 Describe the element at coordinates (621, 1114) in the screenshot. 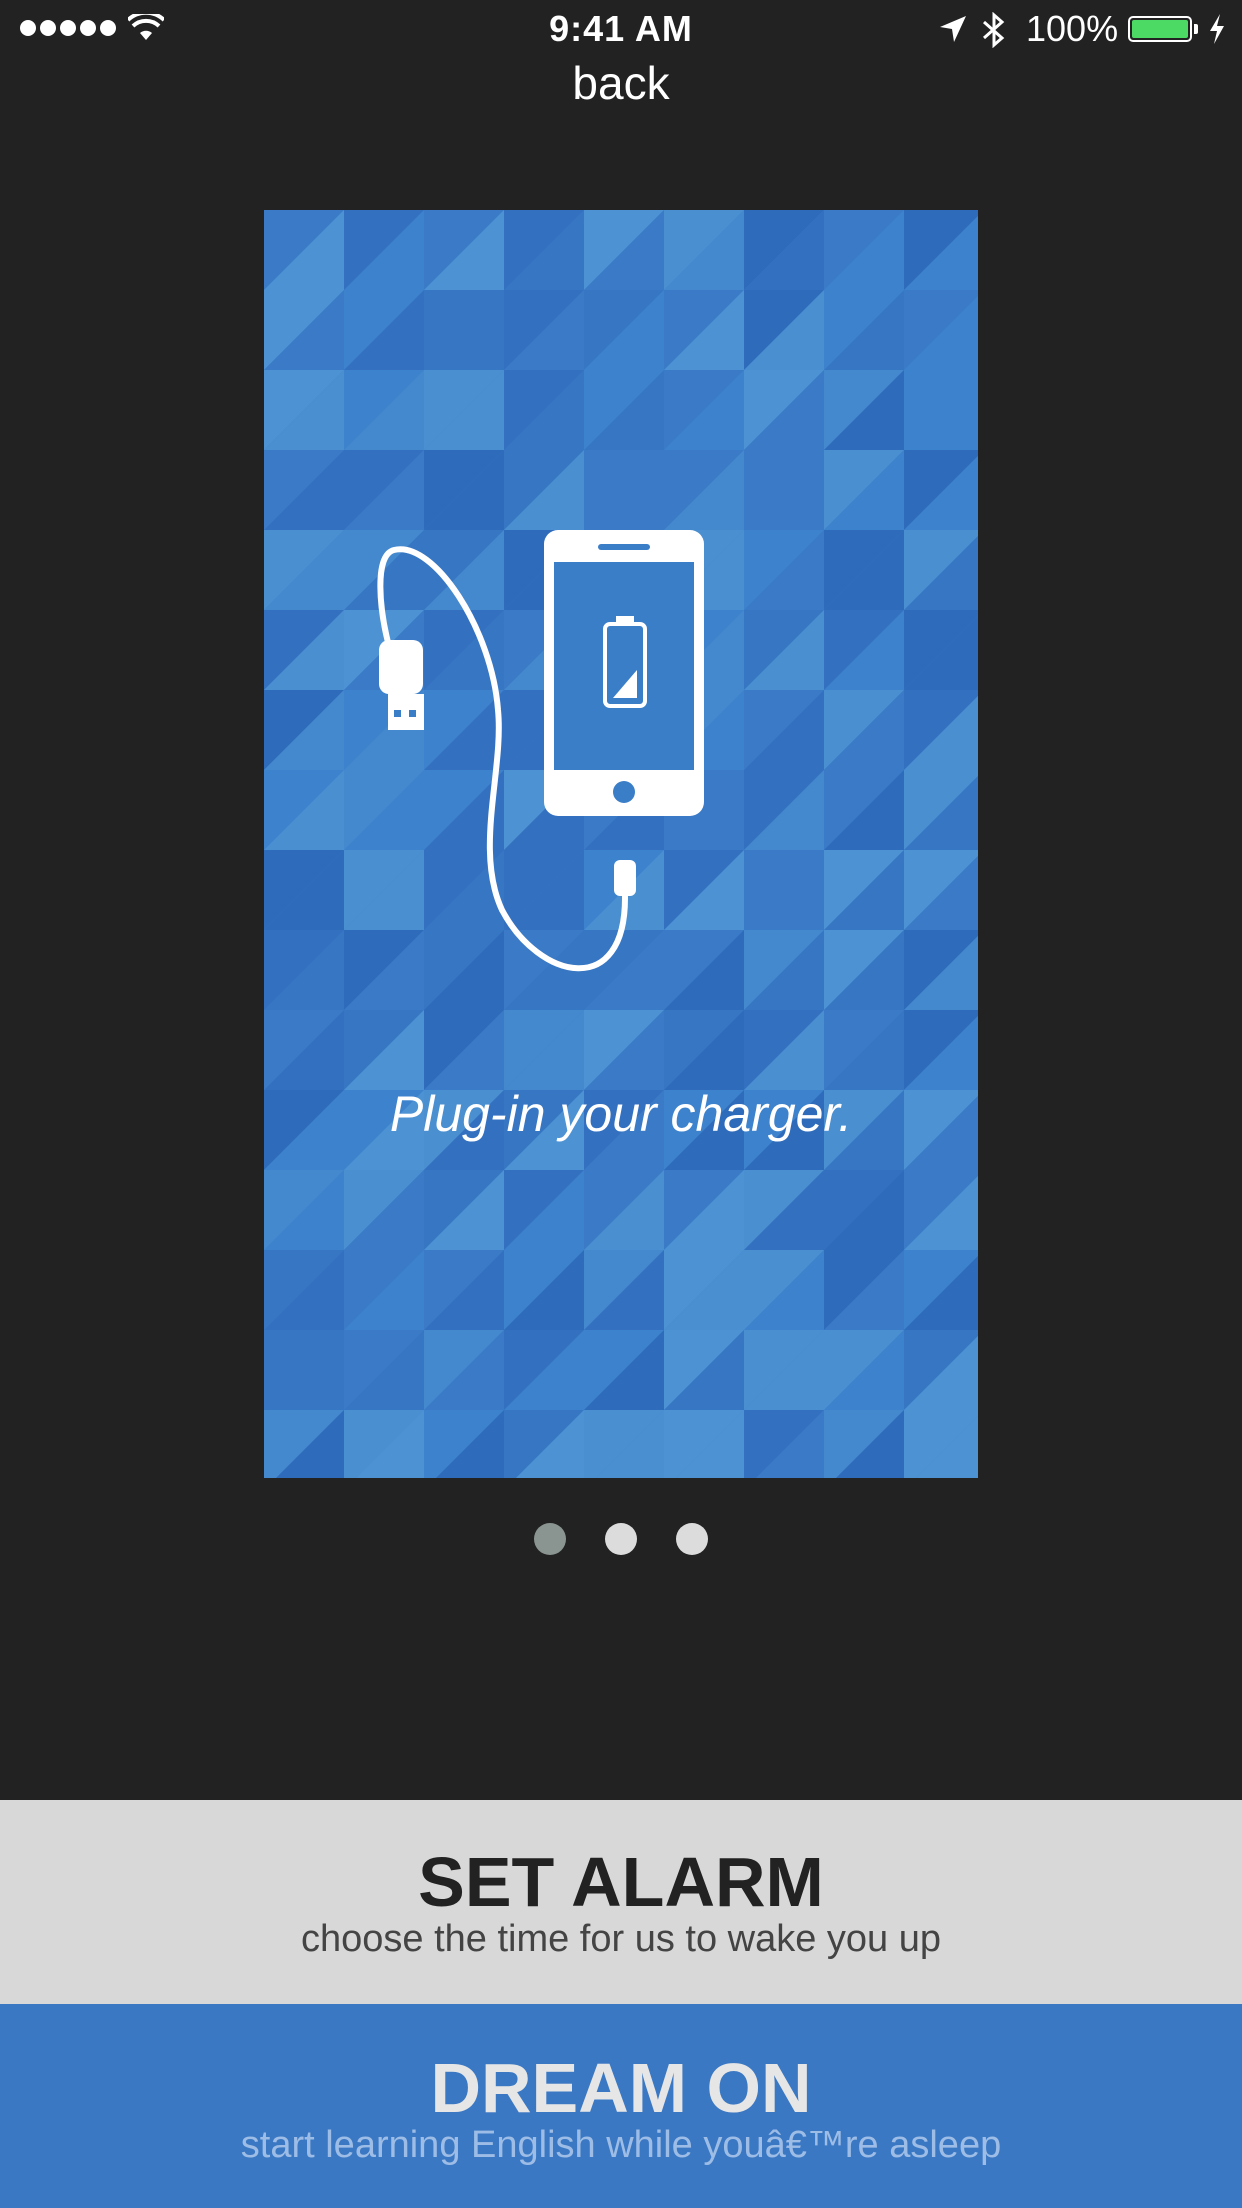

I see `tutorial-caption: Plug-in your charger.` at that location.